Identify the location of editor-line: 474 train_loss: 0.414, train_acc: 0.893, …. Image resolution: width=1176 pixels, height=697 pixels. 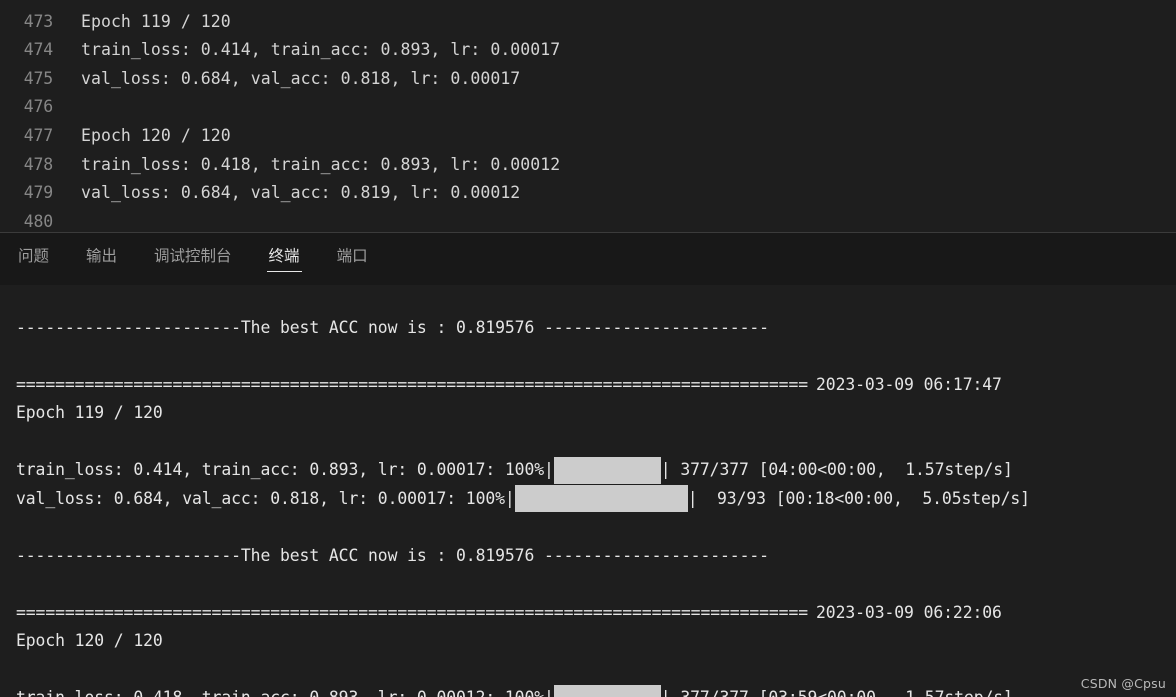
(588, 50).